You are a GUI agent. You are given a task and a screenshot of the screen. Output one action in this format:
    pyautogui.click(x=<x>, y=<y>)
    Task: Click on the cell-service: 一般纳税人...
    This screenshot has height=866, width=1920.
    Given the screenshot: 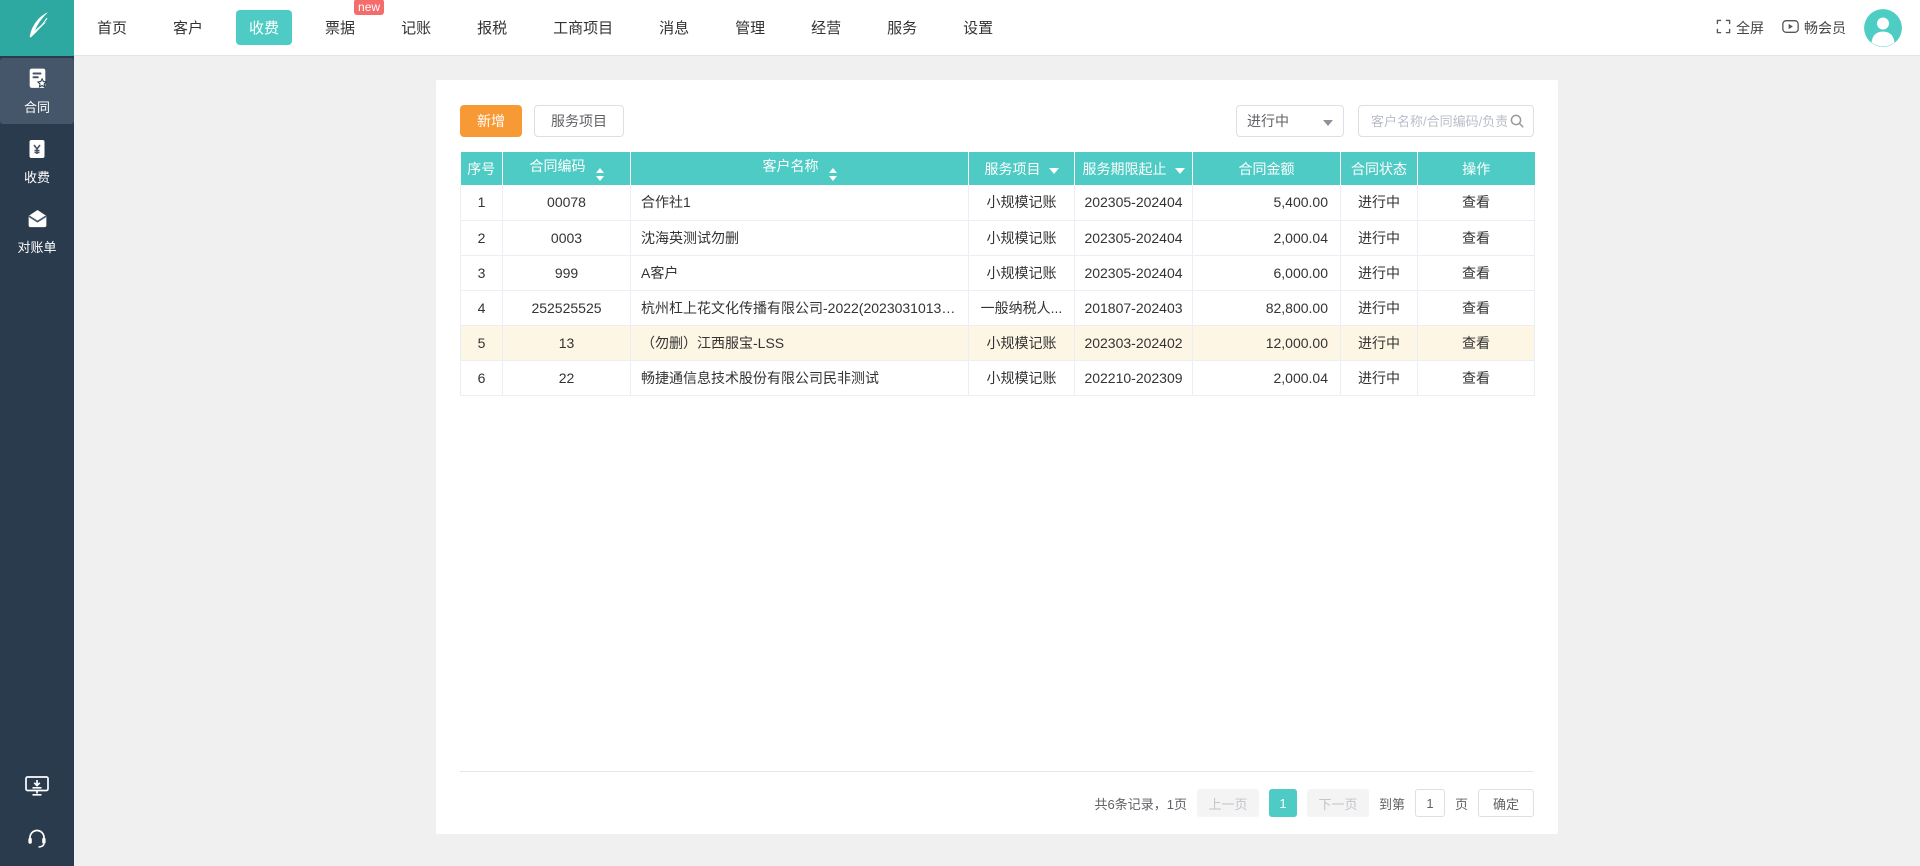 What is the action you would take?
    pyautogui.click(x=1021, y=308)
    